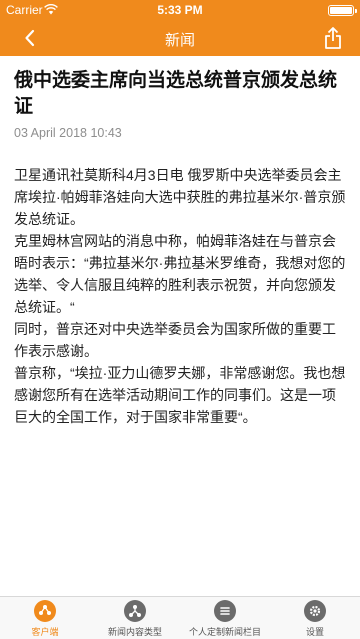 This screenshot has width=360, height=639. Describe the element at coordinates (135, 611) in the screenshot. I see `network-icon` at that location.